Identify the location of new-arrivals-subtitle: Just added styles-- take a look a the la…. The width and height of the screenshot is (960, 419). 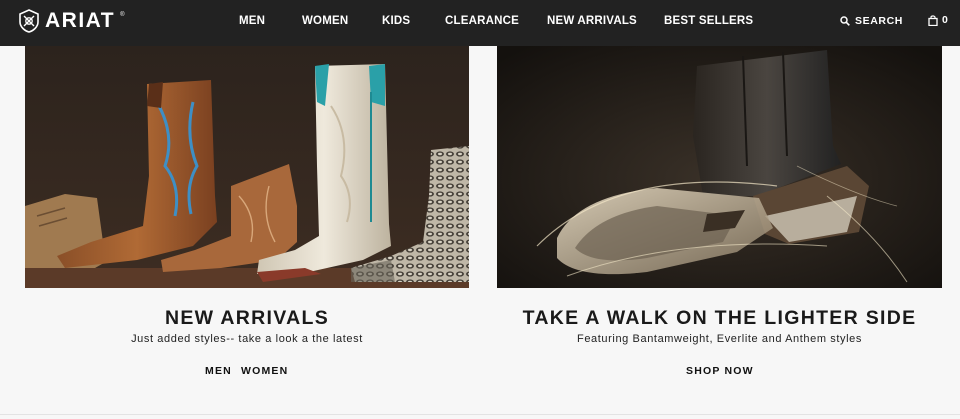
(247, 339).